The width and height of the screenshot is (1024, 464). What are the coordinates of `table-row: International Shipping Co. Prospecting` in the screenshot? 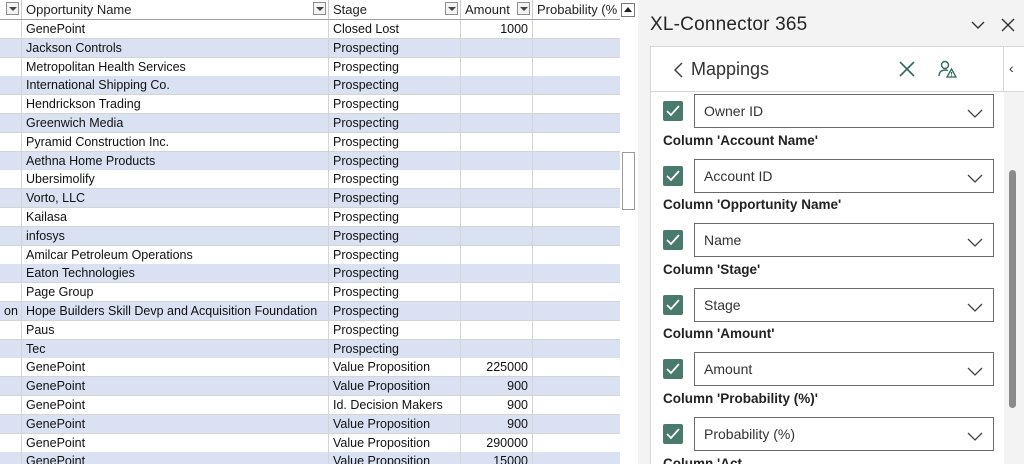 It's located at (310, 86).